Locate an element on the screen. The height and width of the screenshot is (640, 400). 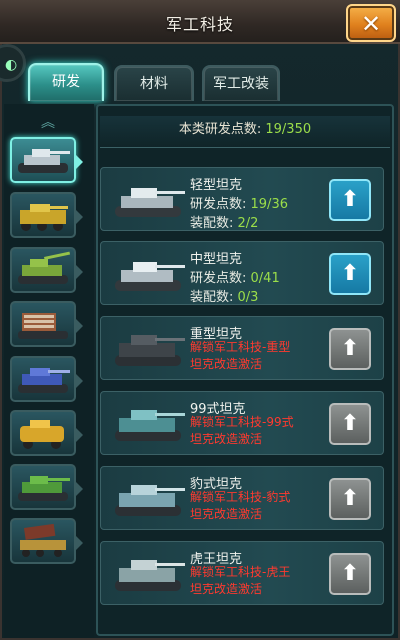
unit-card-missile-truck is located at coordinates (46, 541).